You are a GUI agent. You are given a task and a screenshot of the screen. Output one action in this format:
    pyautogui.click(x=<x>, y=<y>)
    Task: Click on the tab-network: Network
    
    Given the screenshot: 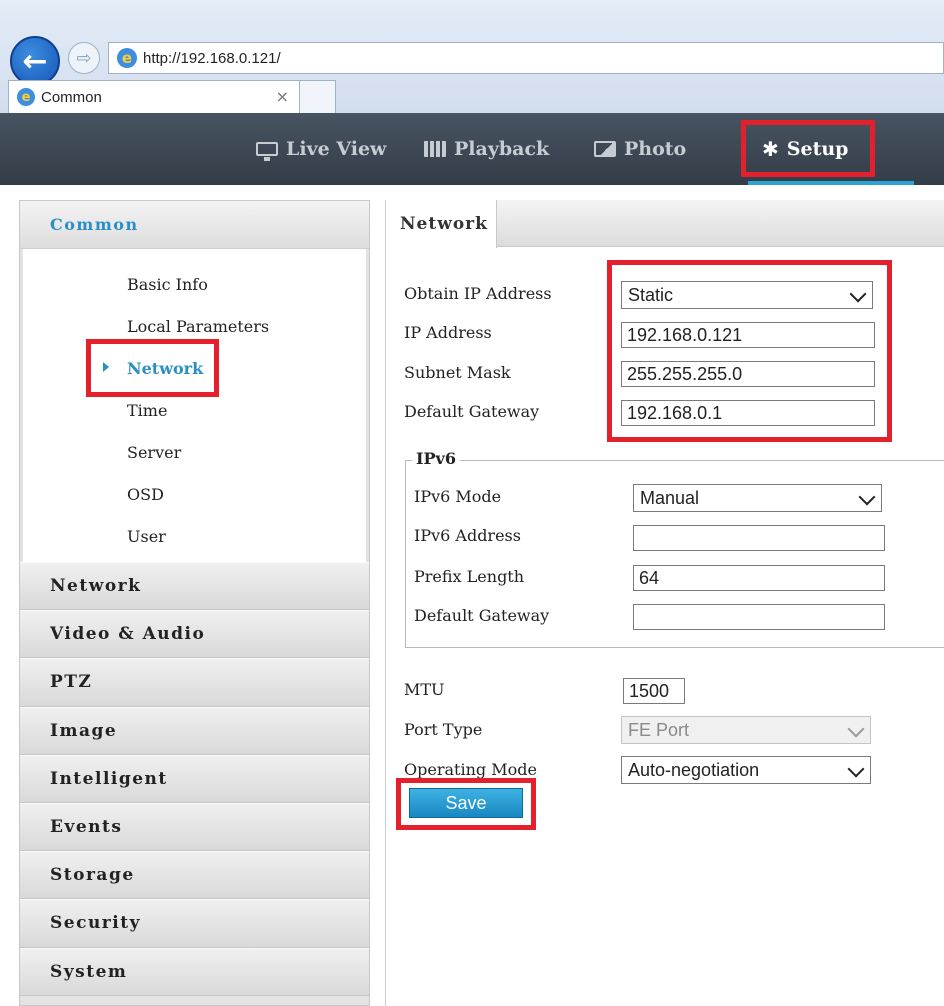 What is the action you would take?
    pyautogui.click(x=441, y=224)
    